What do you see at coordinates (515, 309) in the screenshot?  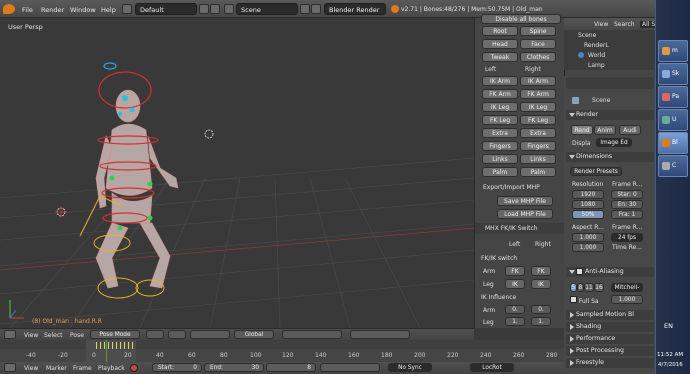 I see `left-arm-influence-field: 0.` at bounding box center [515, 309].